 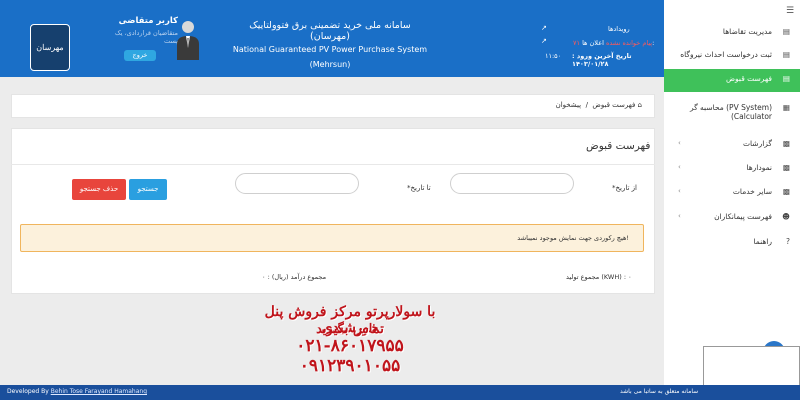 I want to click on sidebar-item-label: ثبت درخواست احداث نیروگاه, so click(x=726, y=54).